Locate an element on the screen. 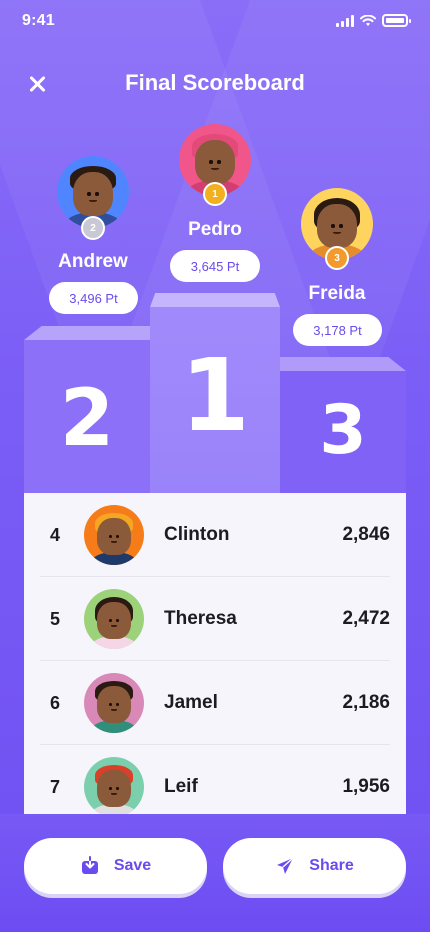  send-icon is located at coordinates (285, 865).